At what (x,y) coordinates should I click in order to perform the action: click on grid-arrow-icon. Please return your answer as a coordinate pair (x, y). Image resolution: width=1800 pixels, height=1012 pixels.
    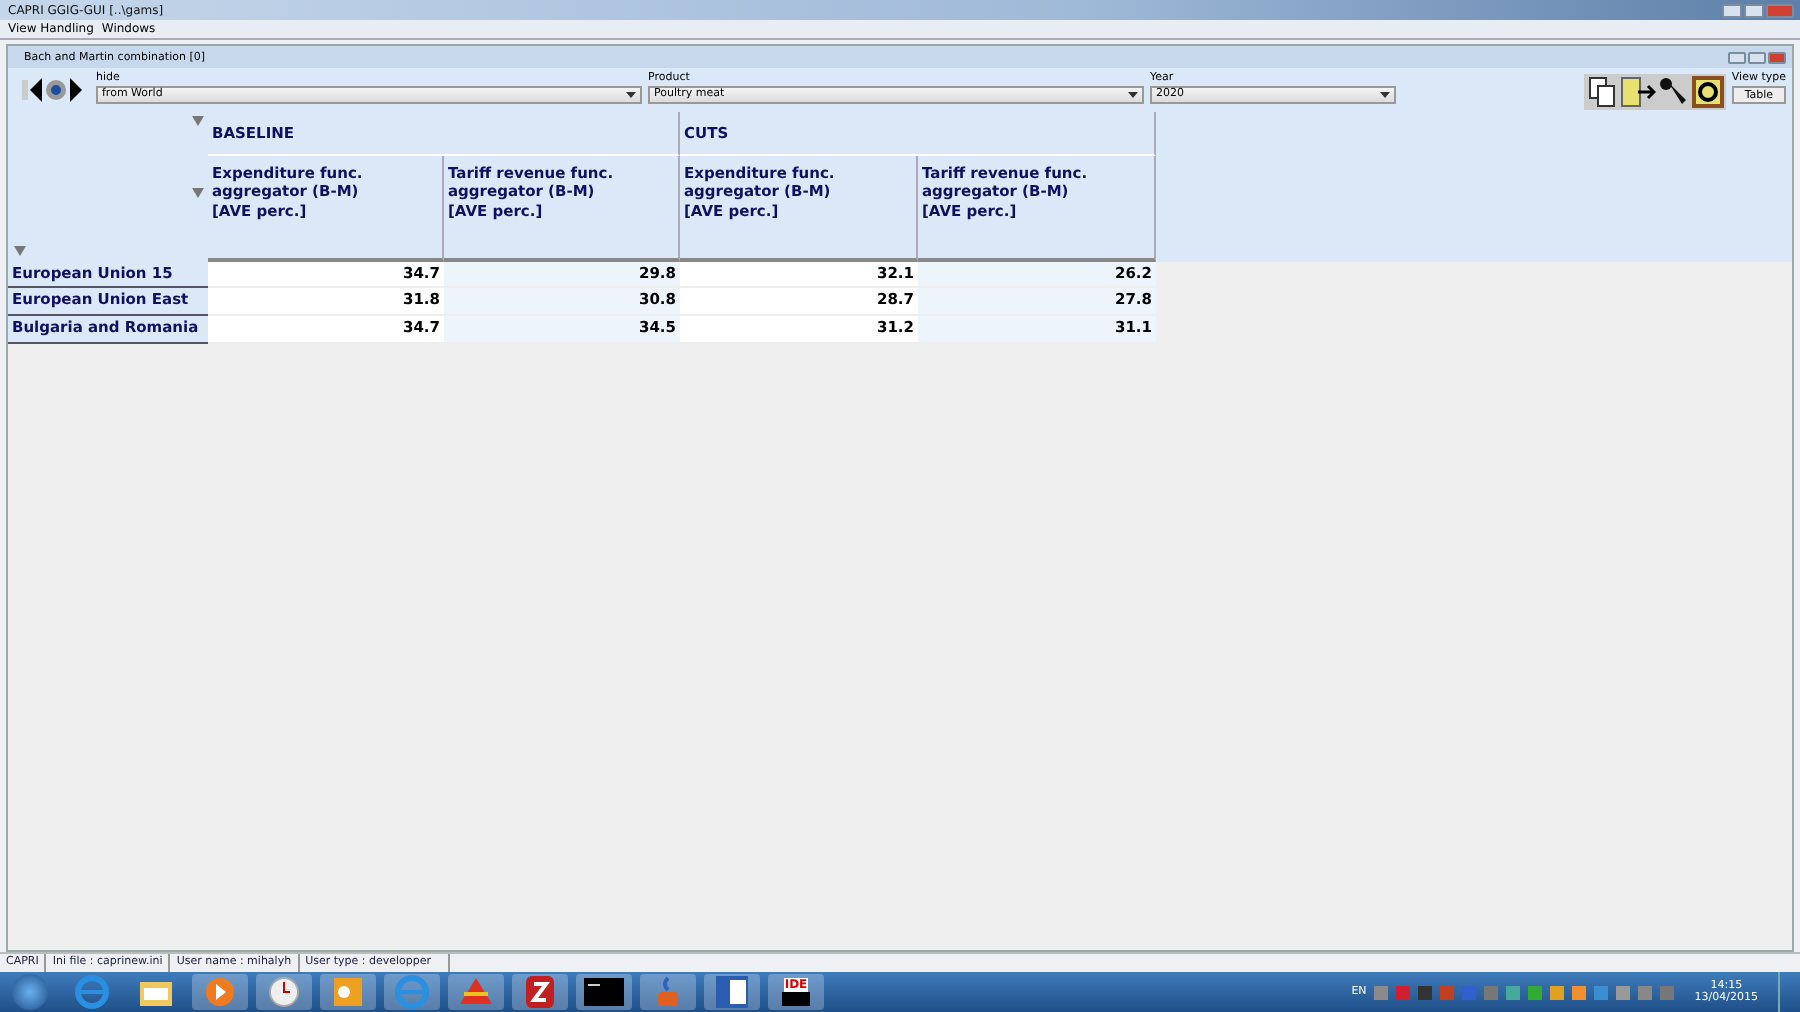
    Looking at the image, I should click on (1637, 92).